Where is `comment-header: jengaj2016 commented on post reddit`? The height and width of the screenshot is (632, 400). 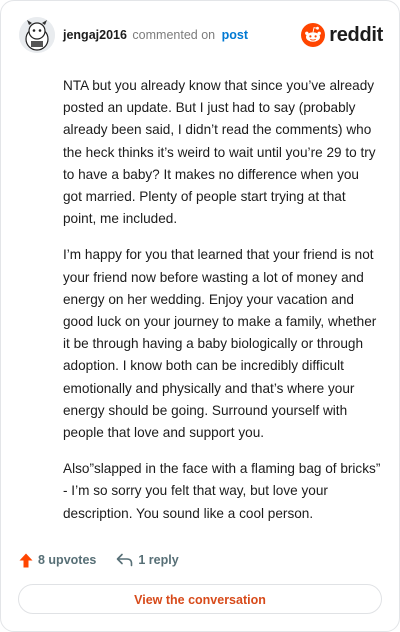 comment-header: jengaj2016 commented on post reddit is located at coordinates (201, 35).